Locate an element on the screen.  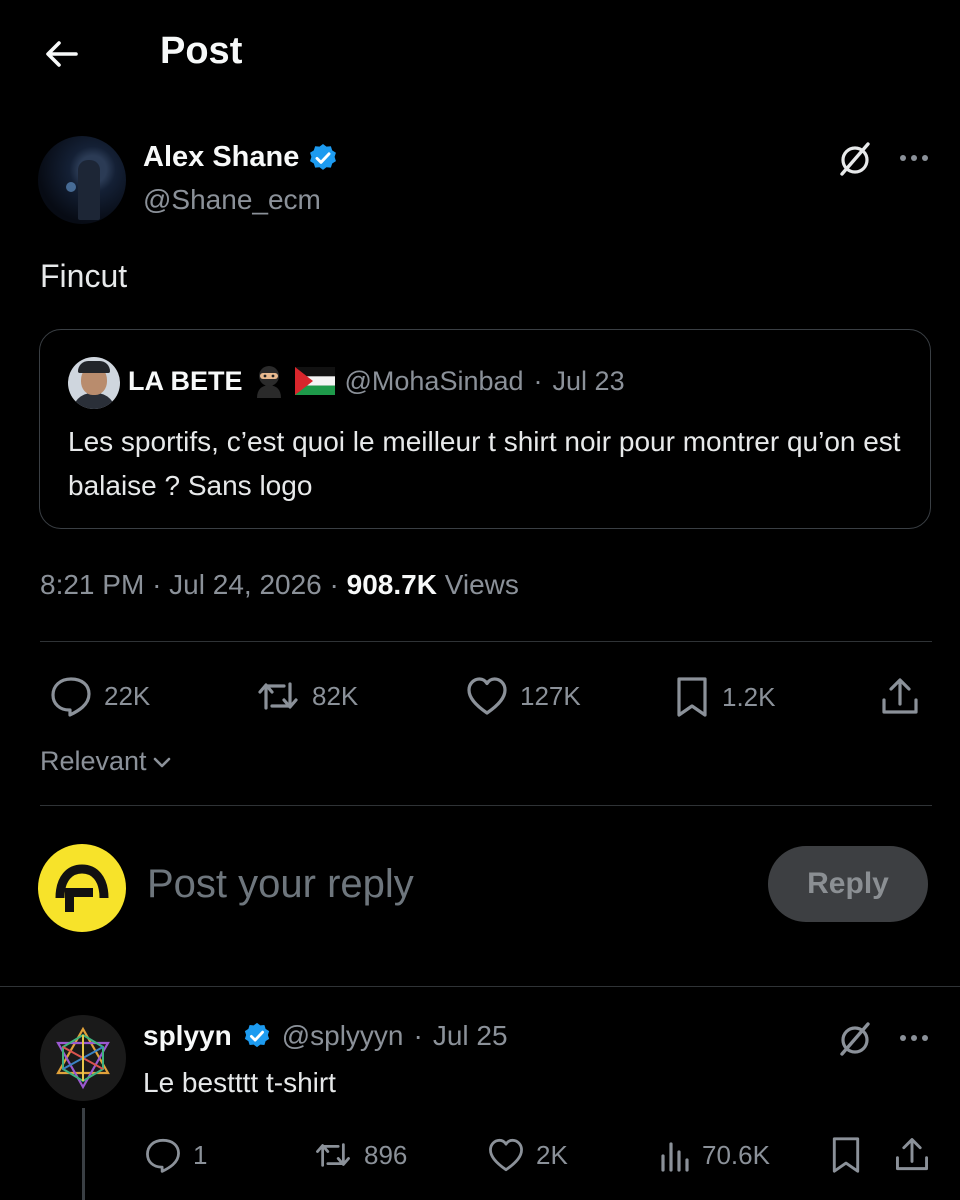
reply-author-handle: @splyyyn is located at coordinates (343, 1036).